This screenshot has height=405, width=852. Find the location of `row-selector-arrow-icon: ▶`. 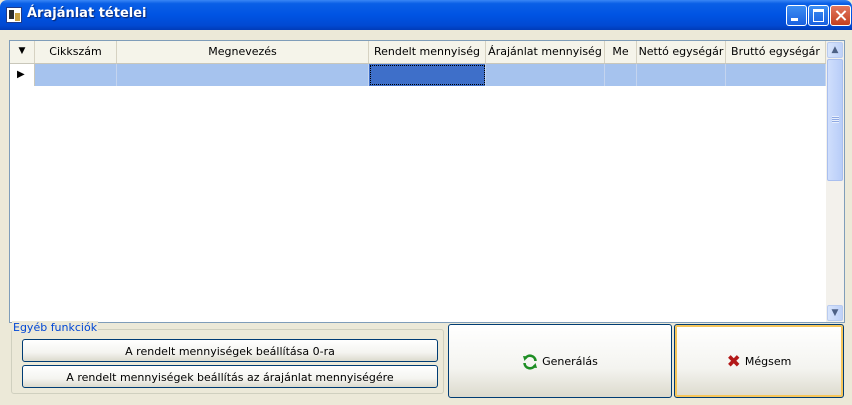

row-selector-arrow-icon: ▶ is located at coordinates (22, 75).